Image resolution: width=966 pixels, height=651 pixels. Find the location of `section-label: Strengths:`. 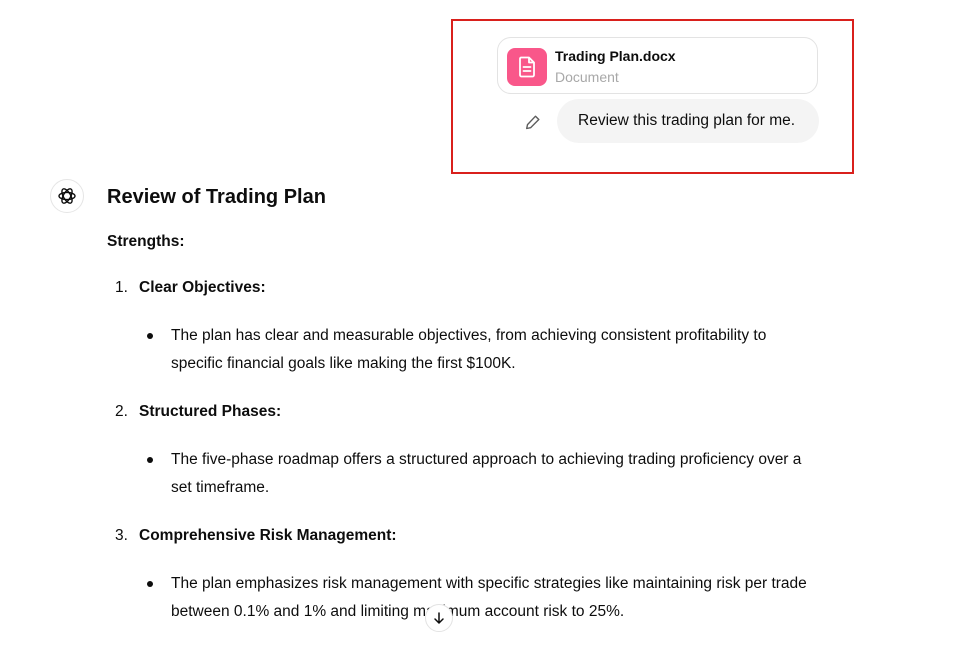

section-label: Strengths: is located at coordinates (146, 241).